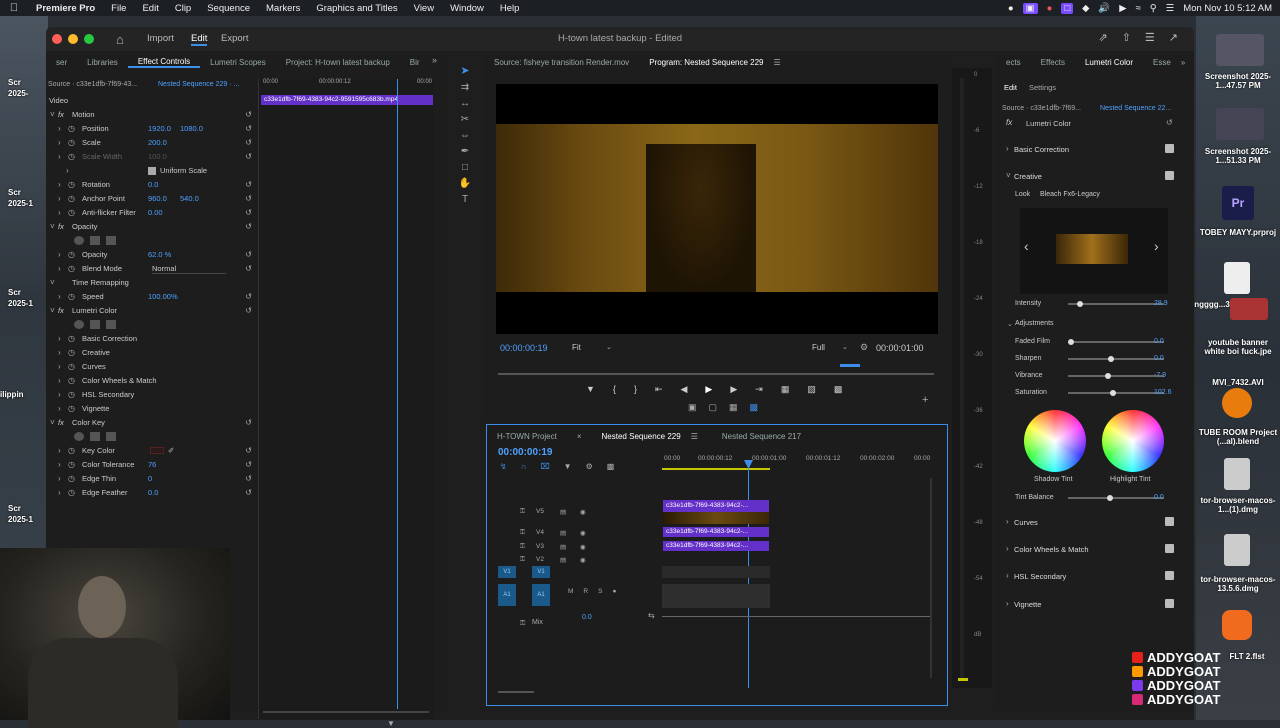 The height and width of the screenshot is (728, 1280). Describe the element at coordinates (111, 436) in the screenshot. I see `pen-mask-icon` at that location.